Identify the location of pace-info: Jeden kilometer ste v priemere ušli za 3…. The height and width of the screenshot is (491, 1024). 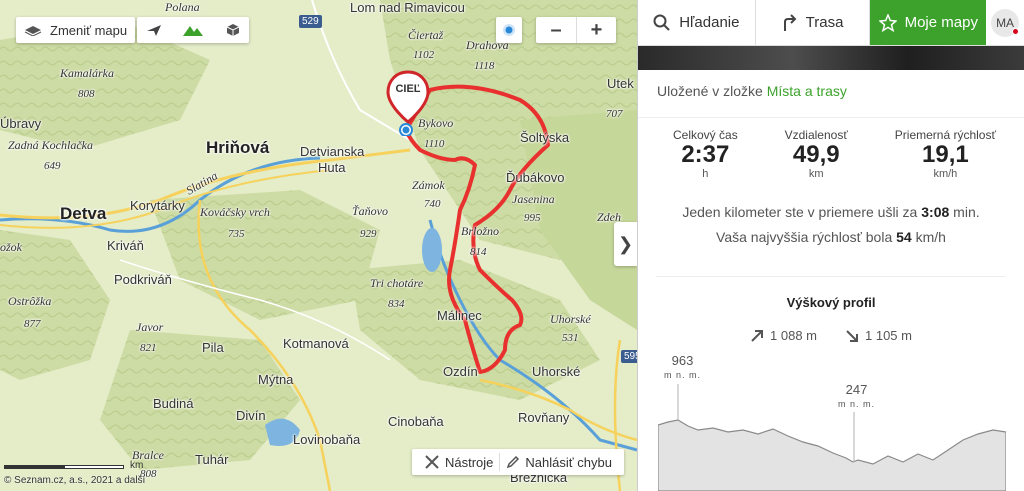
(831, 233).